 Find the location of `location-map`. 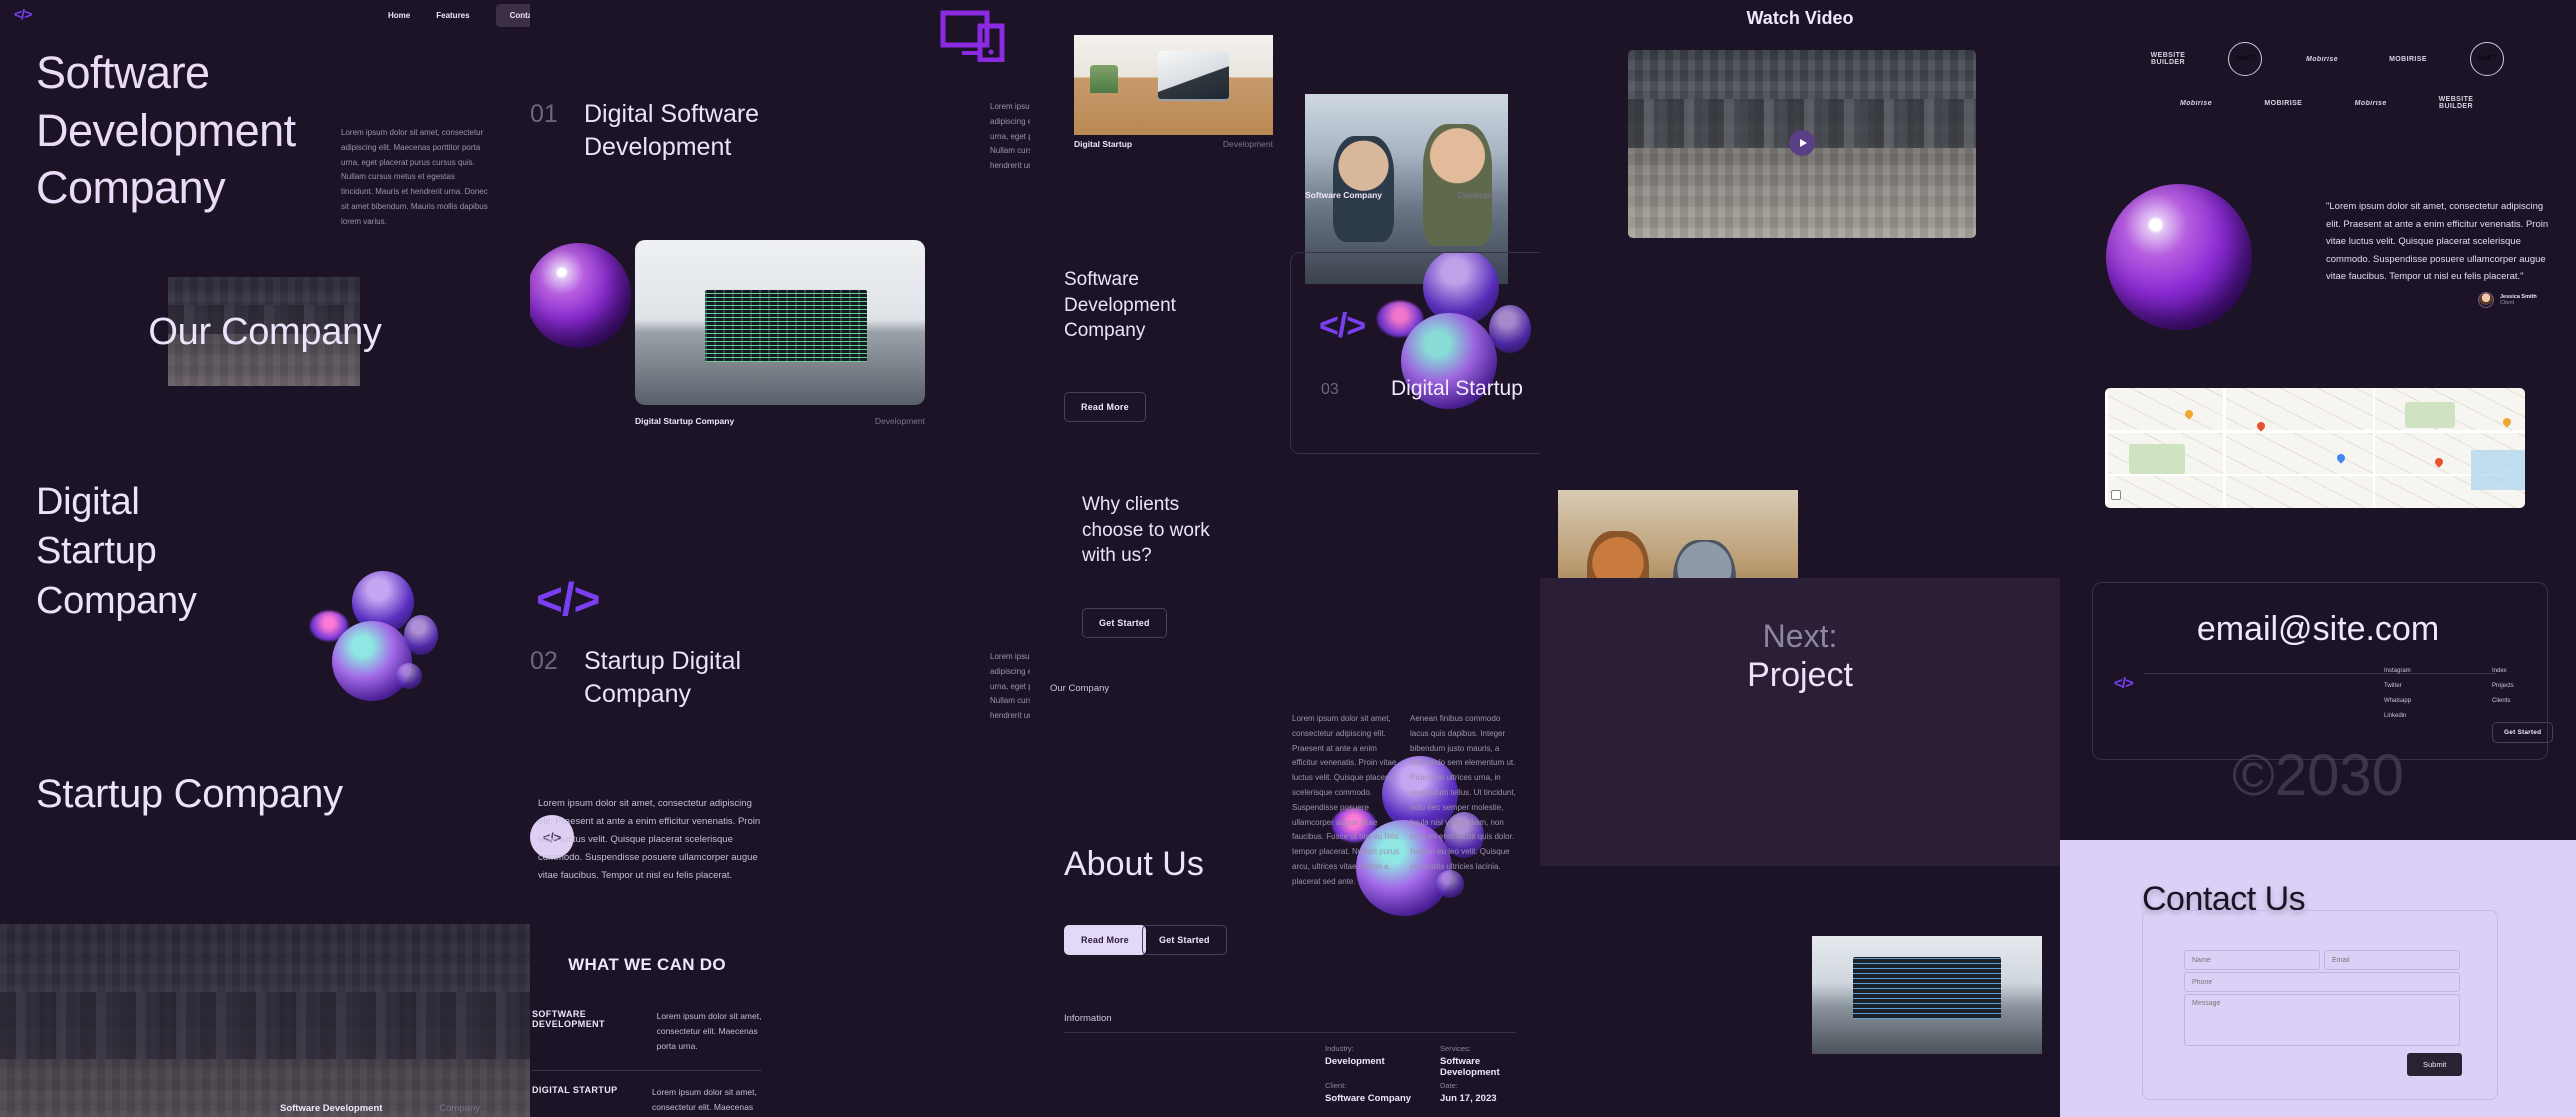

location-map is located at coordinates (2315, 448).